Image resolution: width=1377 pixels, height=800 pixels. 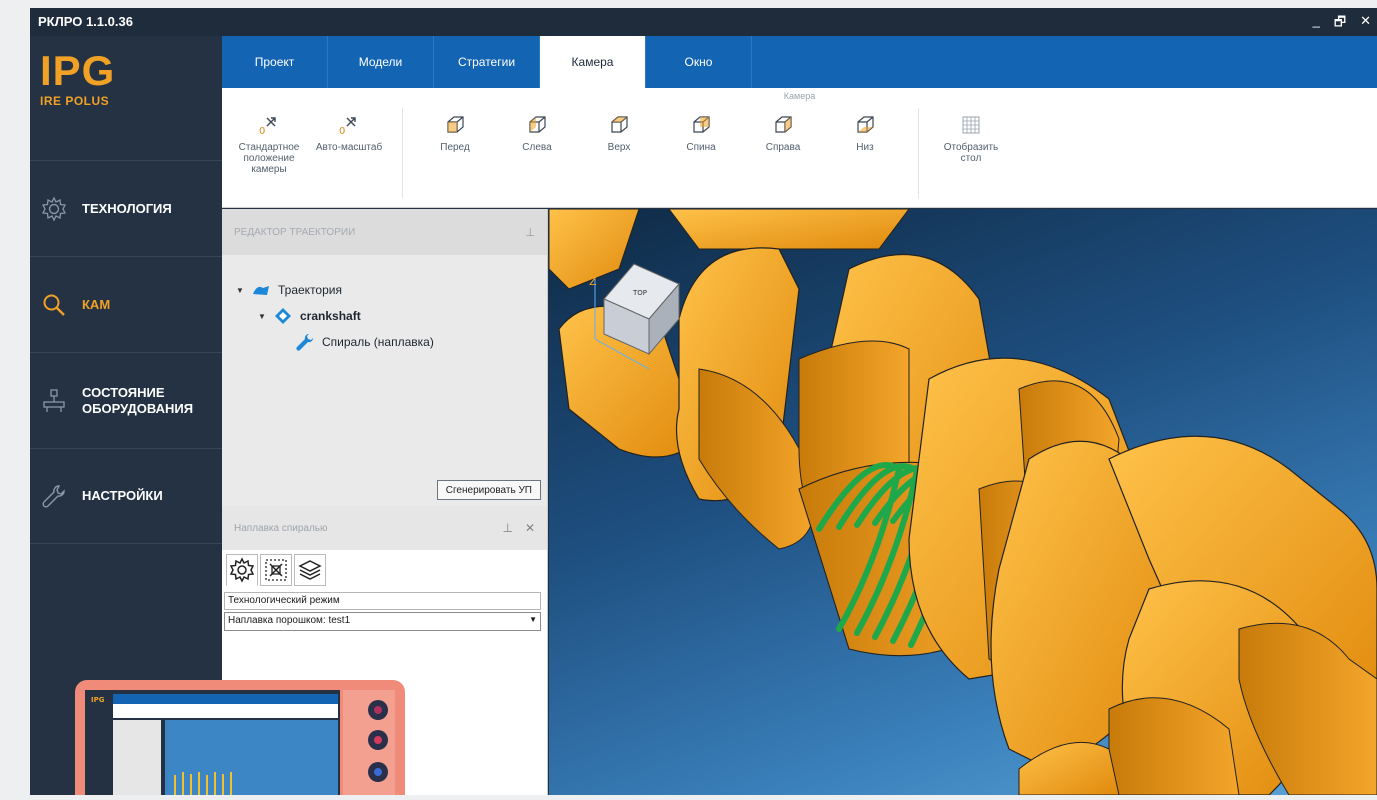 I want to click on sidebar-item-label: СОСТОЯНИЕ ОБОРУДОВАНИЯ, so click(x=138, y=400).